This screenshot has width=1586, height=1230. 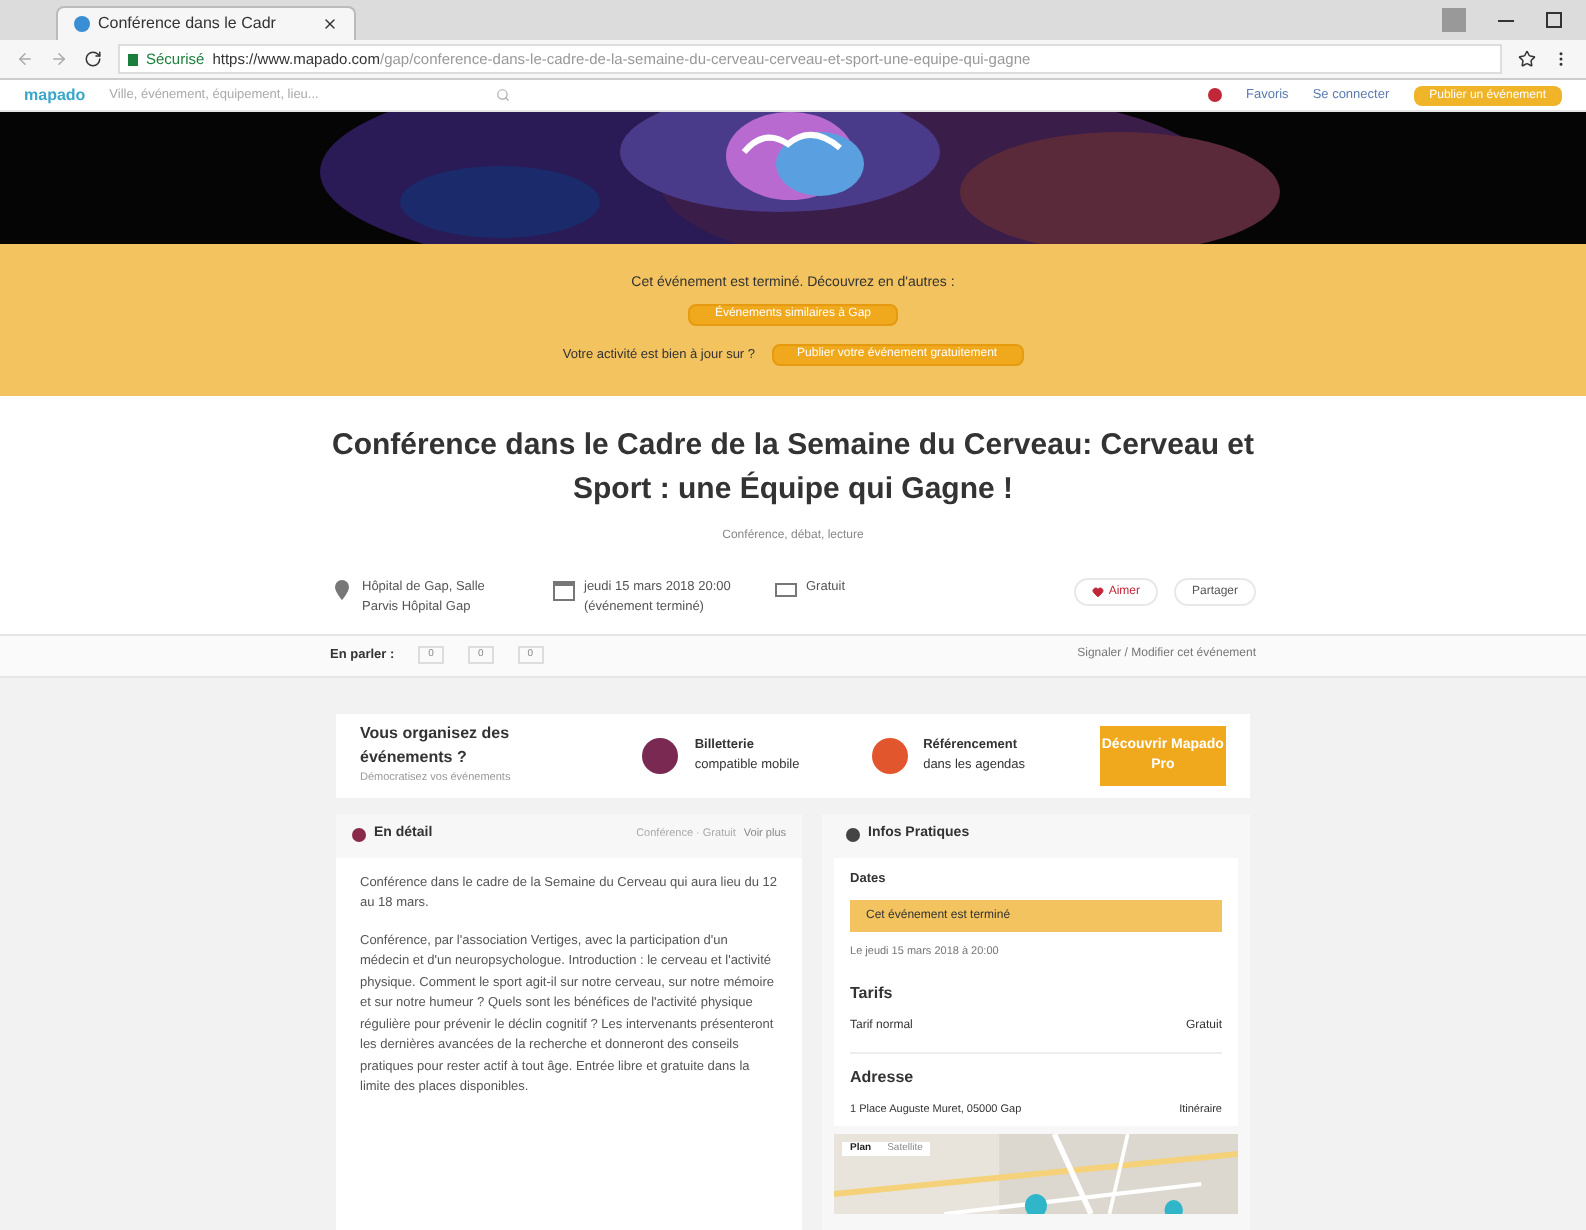 What do you see at coordinates (564, 590) in the screenshot?
I see `calendar-icon` at bounding box center [564, 590].